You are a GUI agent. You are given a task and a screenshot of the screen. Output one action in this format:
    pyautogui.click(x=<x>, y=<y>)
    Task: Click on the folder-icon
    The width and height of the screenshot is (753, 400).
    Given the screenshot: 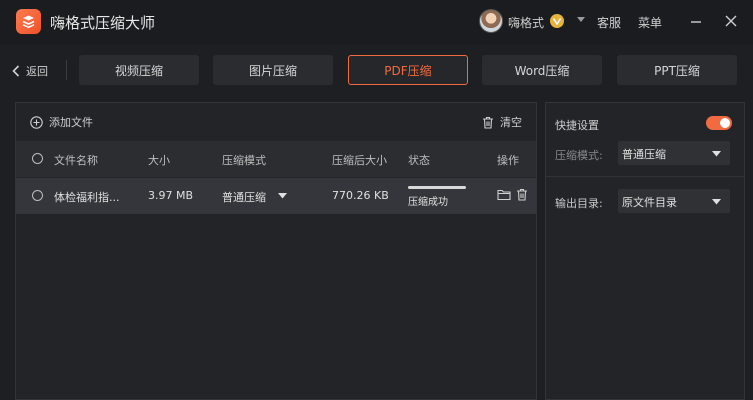 What is the action you would take?
    pyautogui.click(x=504, y=194)
    